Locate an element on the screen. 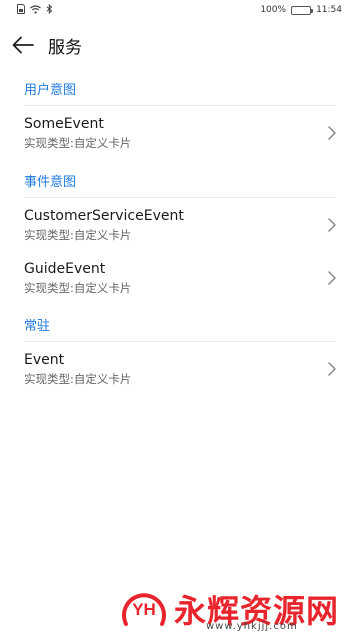  item-name: CustomerServiceEvent is located at coordinates (104, 216).